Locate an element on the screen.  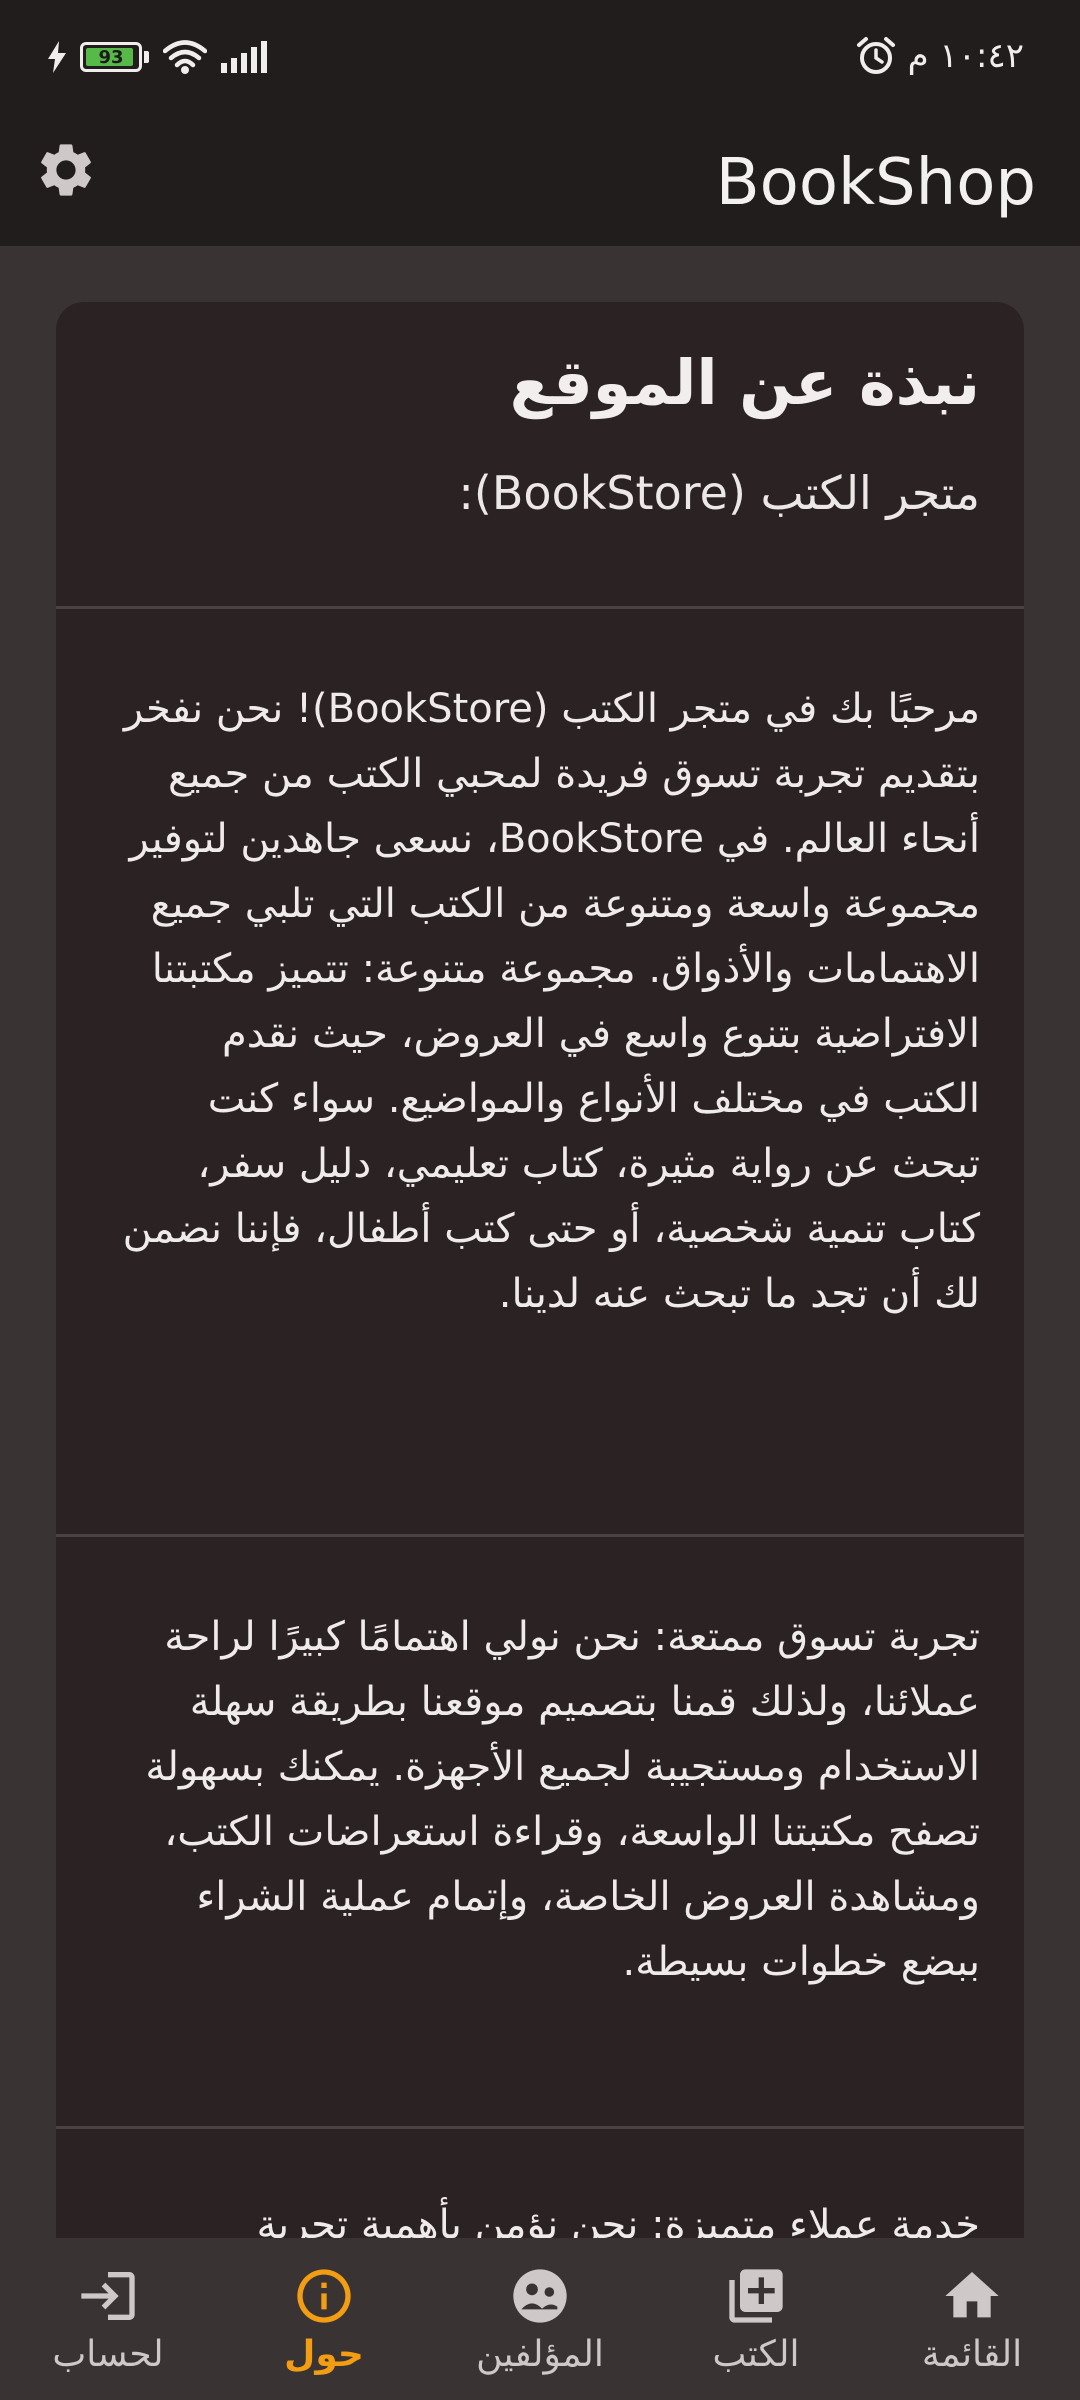
status-bar: 93 ١٠:٤٢ م is located at coordinates (540, 61).